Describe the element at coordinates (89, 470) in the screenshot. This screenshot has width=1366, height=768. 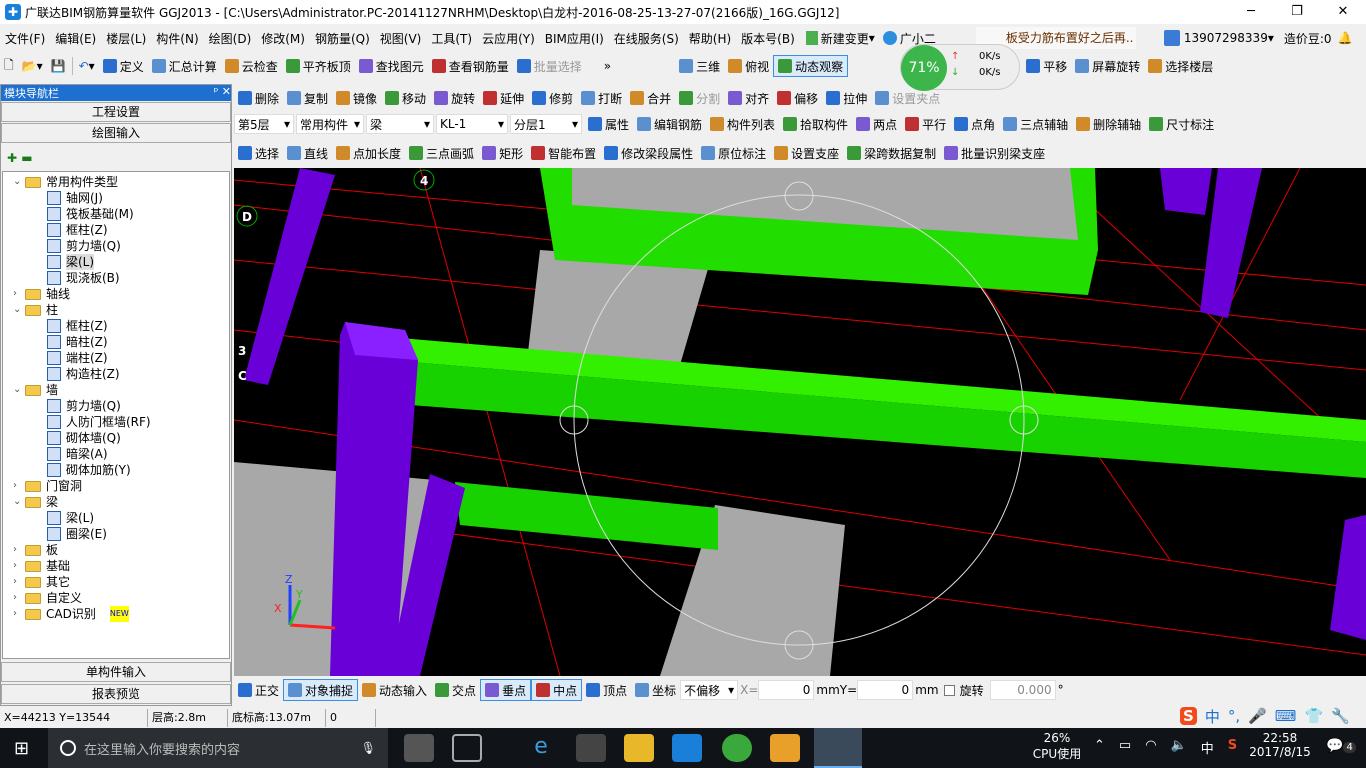
I see `tree-item: 砌体加筋(Y)` at that location.